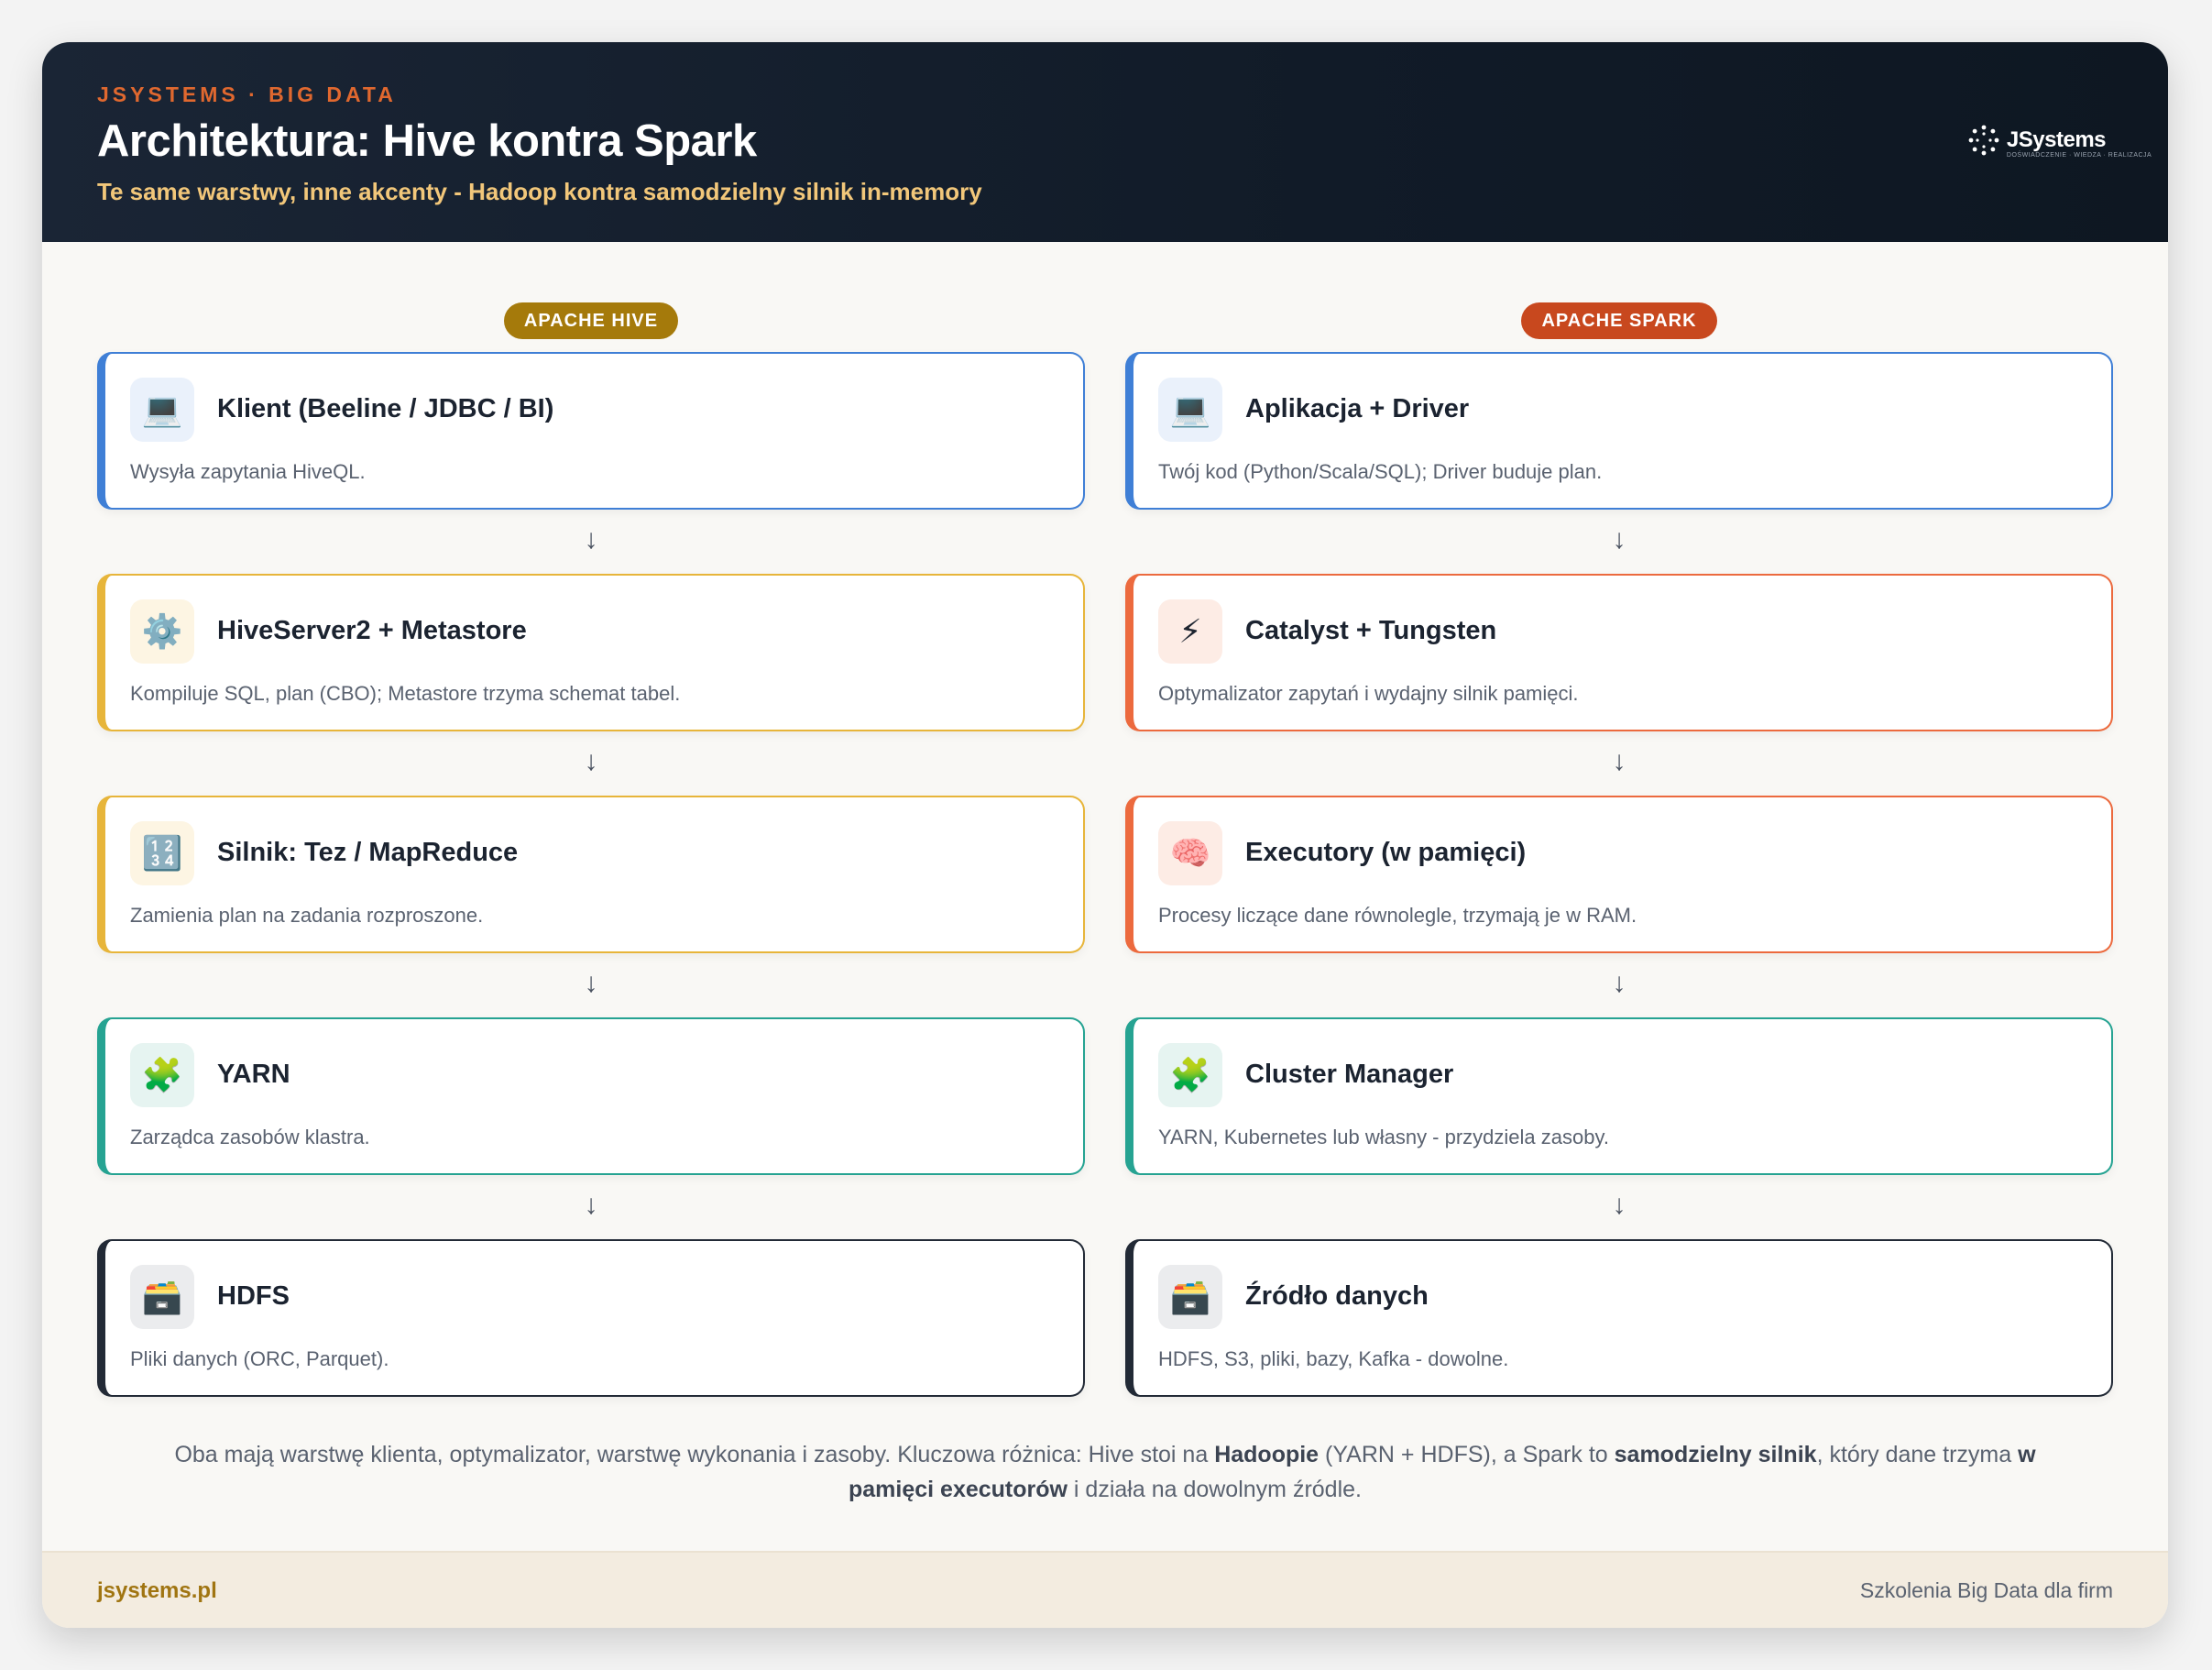 The height and width of the screenshot is (1670, 2212). I want to click on layer-title: YARN, so click(253, 1074).